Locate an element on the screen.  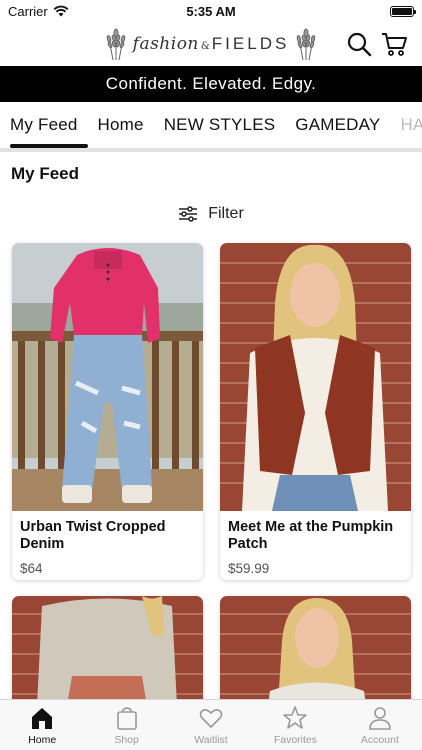
product-photo-sweater is located at coordinates (107, 651).